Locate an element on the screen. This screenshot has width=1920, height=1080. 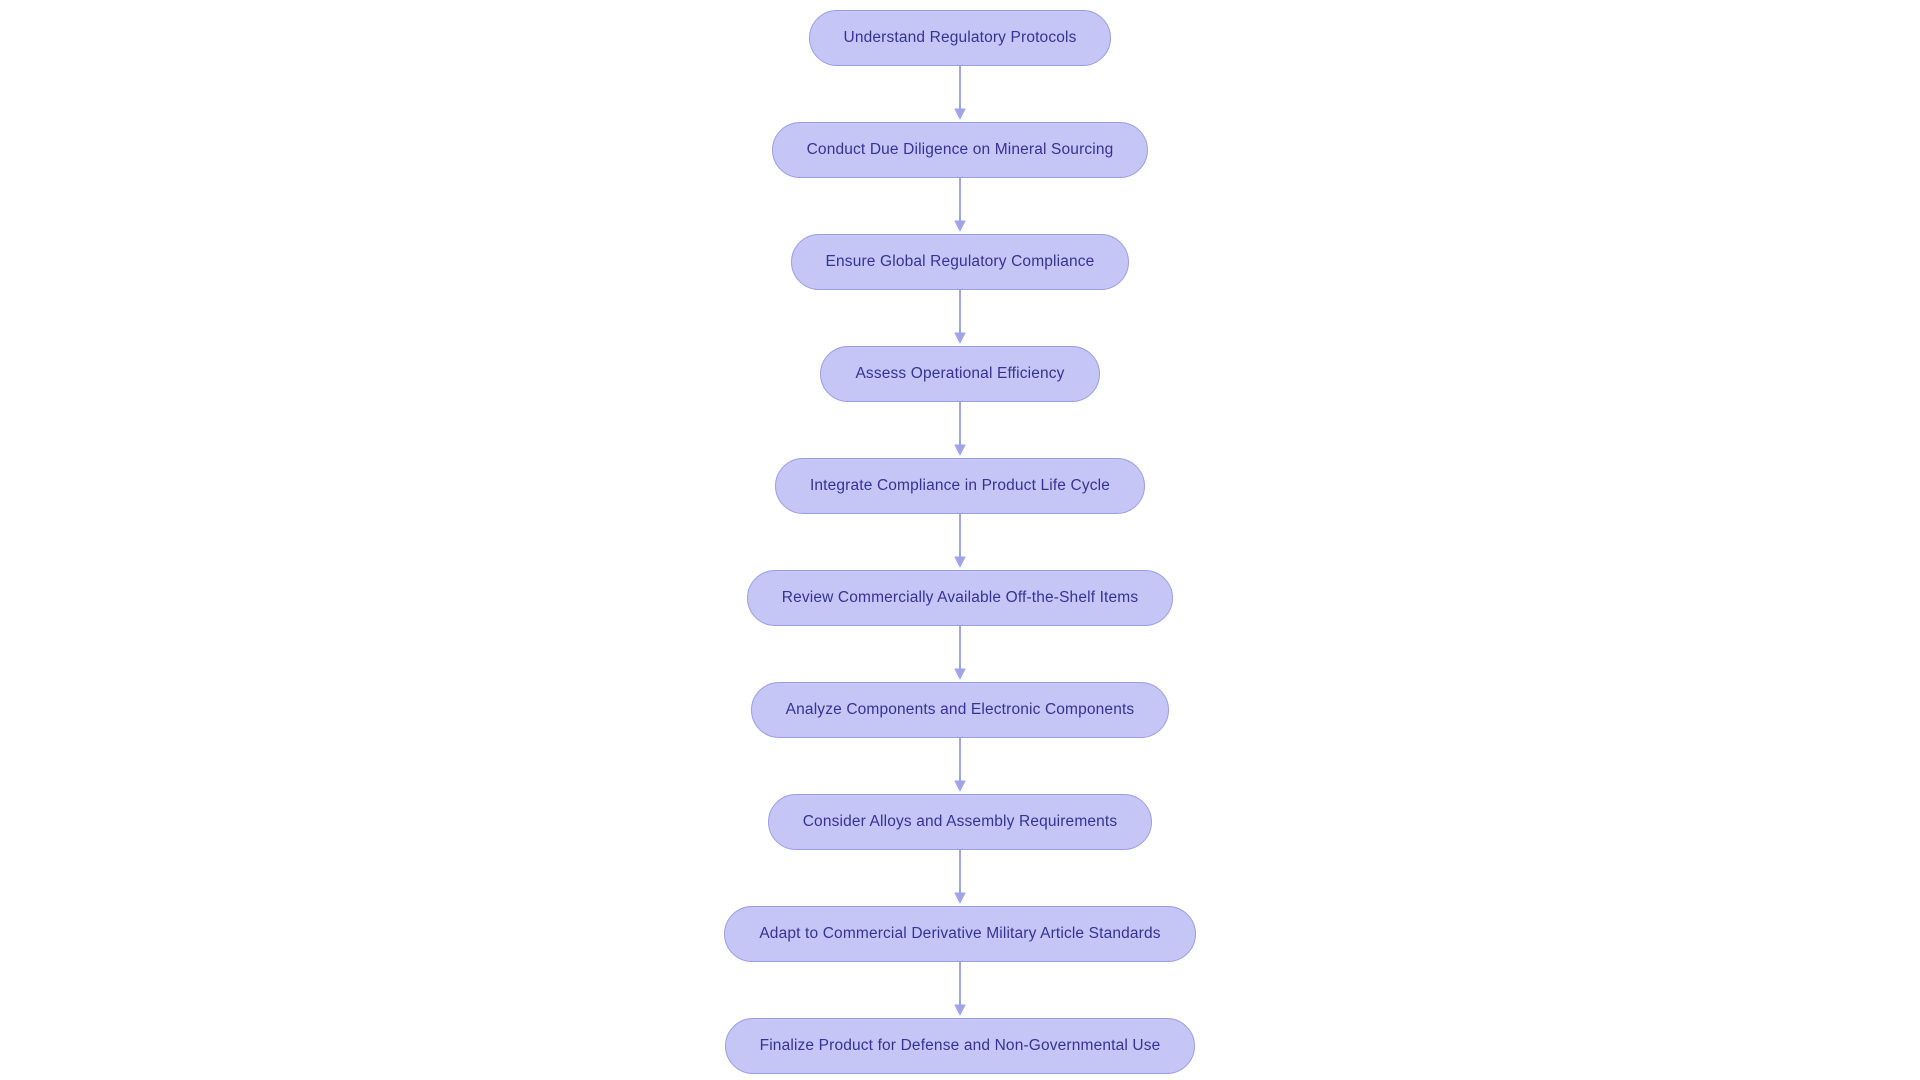
flowchart-connector-n9-to-n10 is located at coordinates (960, 989).